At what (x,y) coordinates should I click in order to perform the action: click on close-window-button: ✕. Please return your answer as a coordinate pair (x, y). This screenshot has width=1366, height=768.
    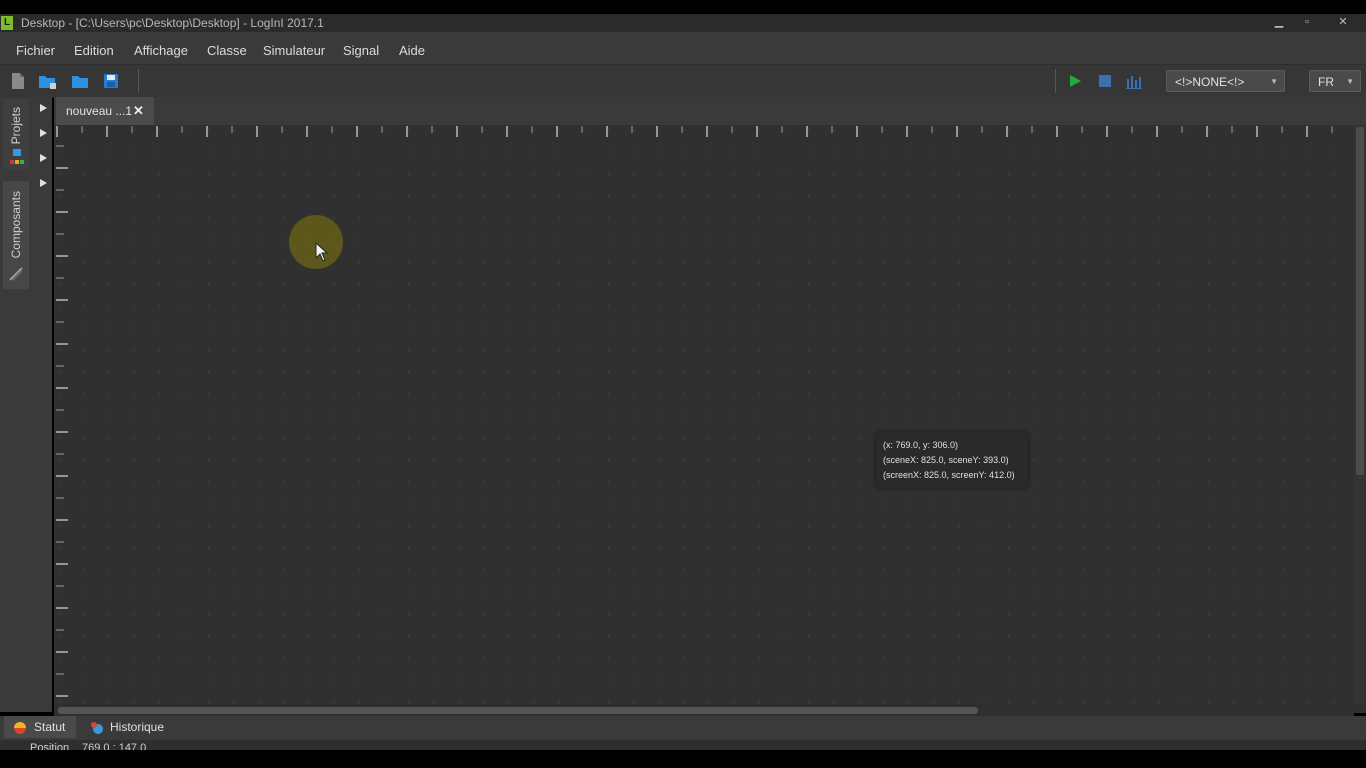
    Looking at the image, I should click on (1343, 23).